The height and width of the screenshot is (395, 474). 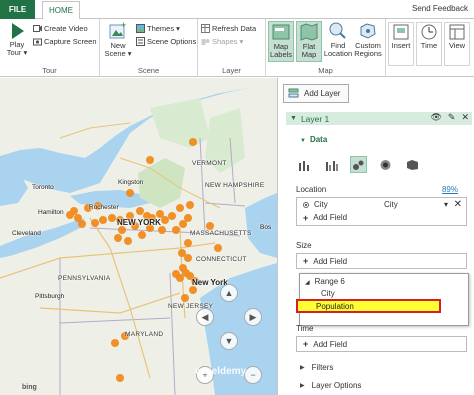 I want to click on find-location-icon, so click(x=337, y=30).